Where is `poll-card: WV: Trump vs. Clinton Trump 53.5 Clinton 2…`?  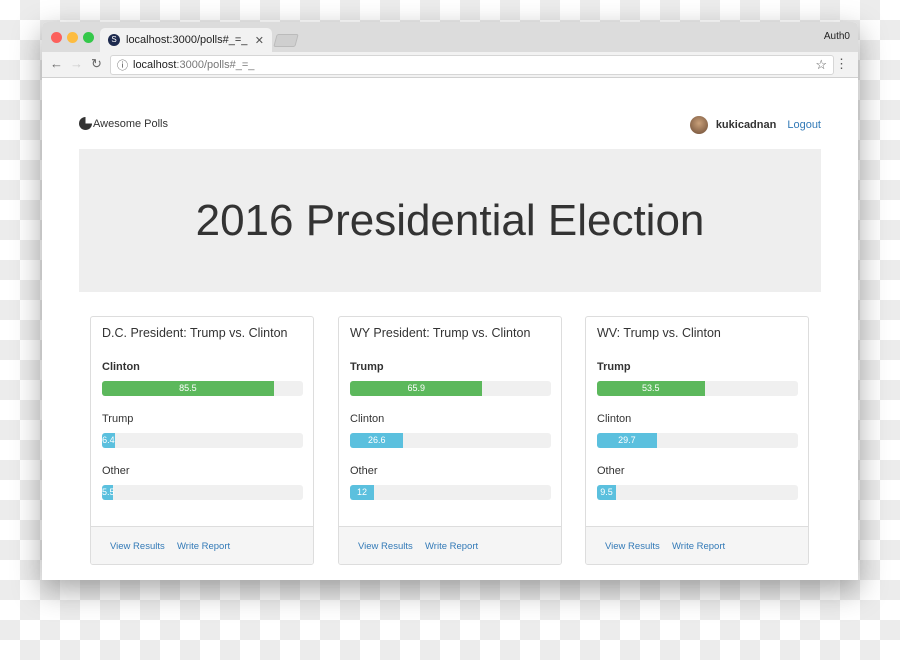
poll-card: WV: Trump vs. Clinton Trump 53.5 Clinton 2… is located at coordinates (697, 440).